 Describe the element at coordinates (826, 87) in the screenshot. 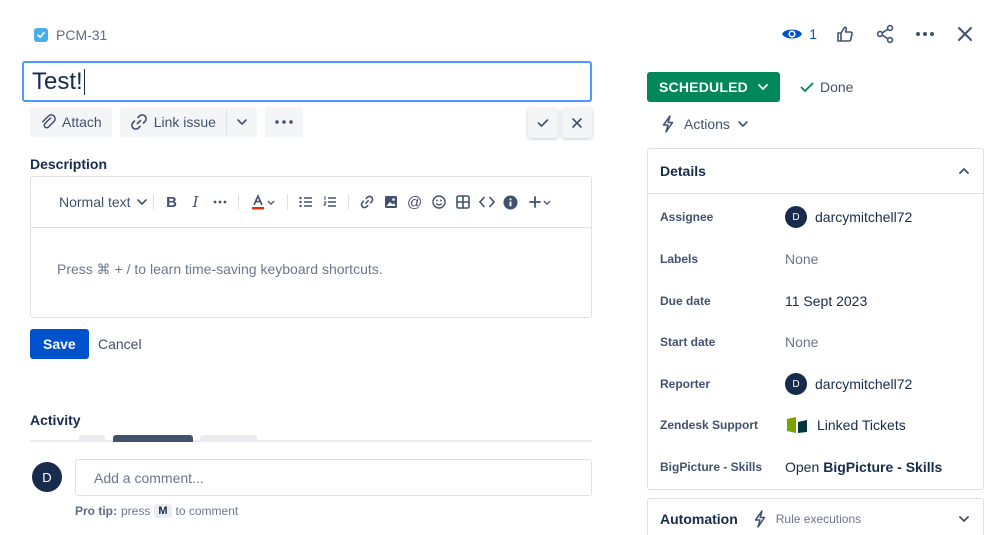

I see `done-transition-button: Done` at that location.